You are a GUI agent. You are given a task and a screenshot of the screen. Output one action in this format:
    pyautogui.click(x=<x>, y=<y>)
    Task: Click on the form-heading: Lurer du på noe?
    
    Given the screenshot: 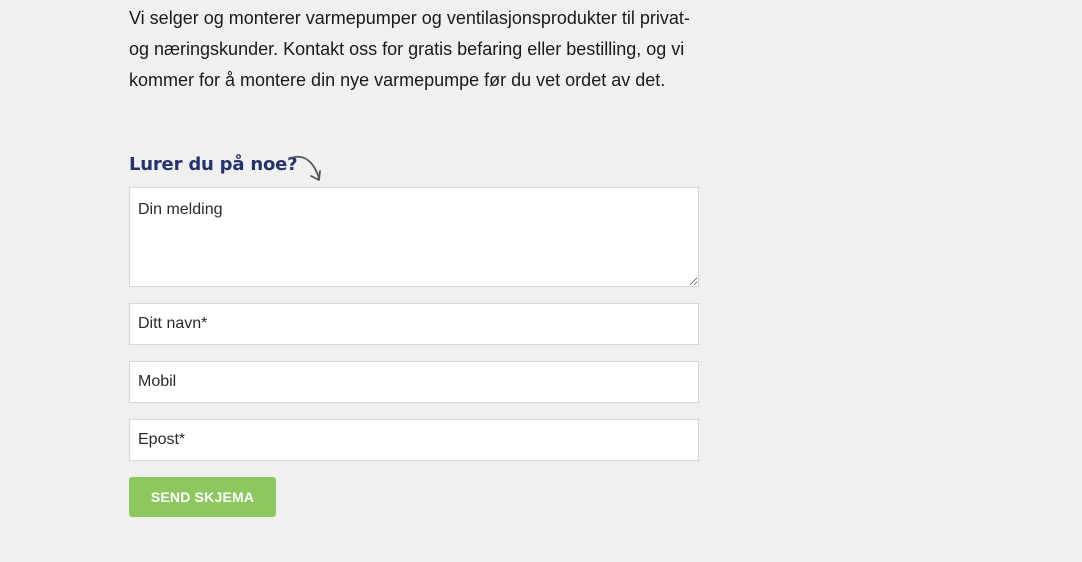 What is the action you would take?
    pyautogui.click(x=213, y=164)
    